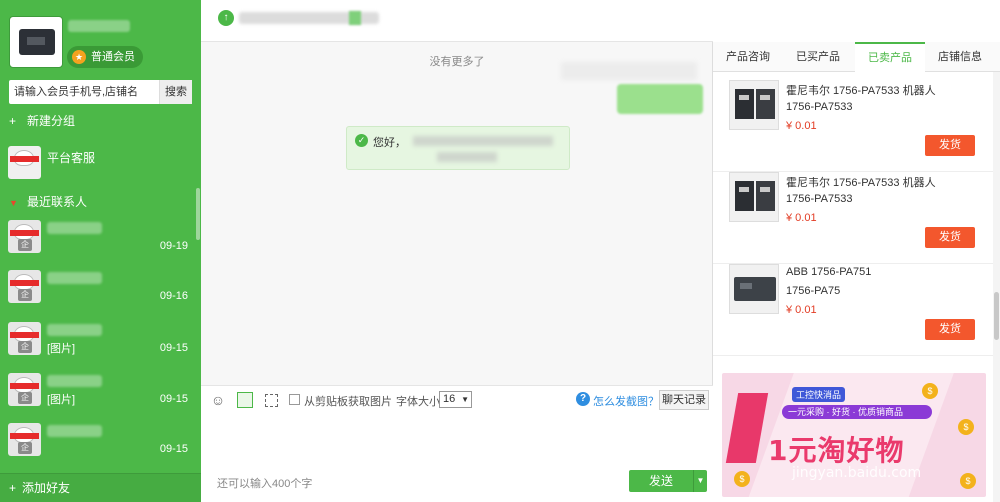 Image resolution: width=1000 pixels, height=502 pixels. What do you see at coordinates (100, 487) in the screenshot?
I see `add-friend-button: + 添加好友` at bounding box center [100, 487].